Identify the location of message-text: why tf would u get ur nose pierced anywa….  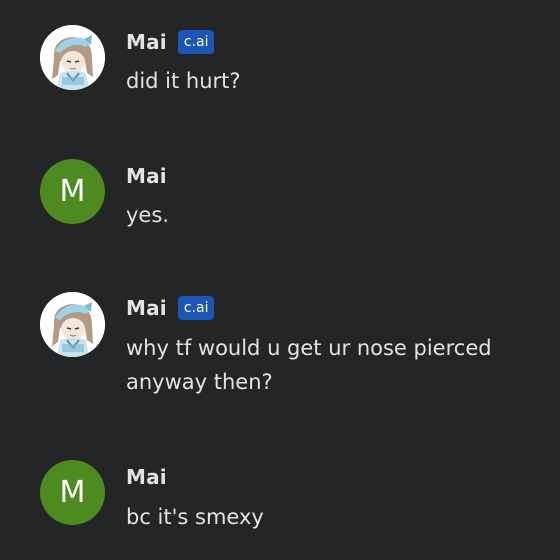
(309, 365).